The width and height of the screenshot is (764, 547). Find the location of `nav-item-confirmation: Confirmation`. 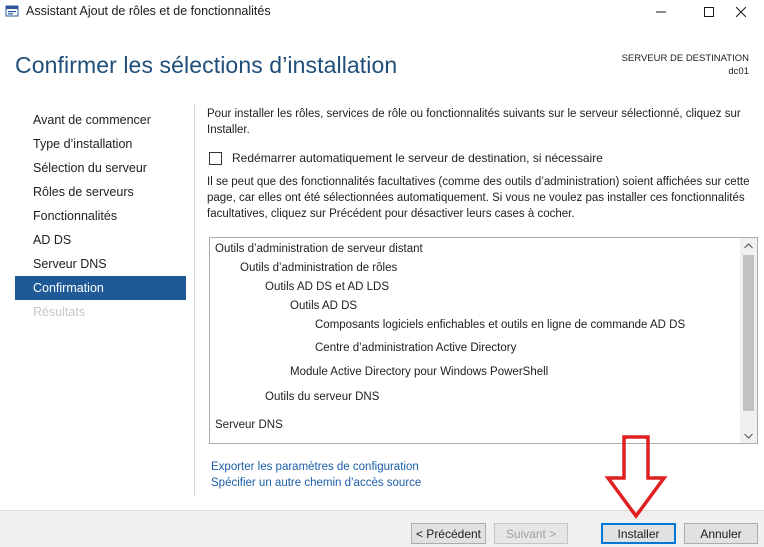

nav-item-confirmation: Confirmation is located at coordinates (100, 288).